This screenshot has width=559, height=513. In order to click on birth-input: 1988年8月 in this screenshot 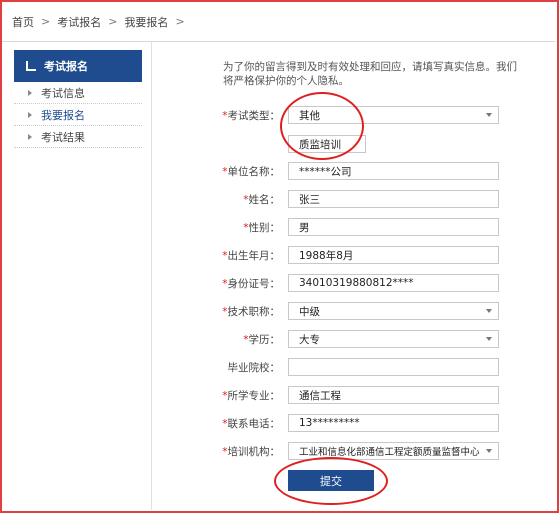, I will do `click(393, 255)`.